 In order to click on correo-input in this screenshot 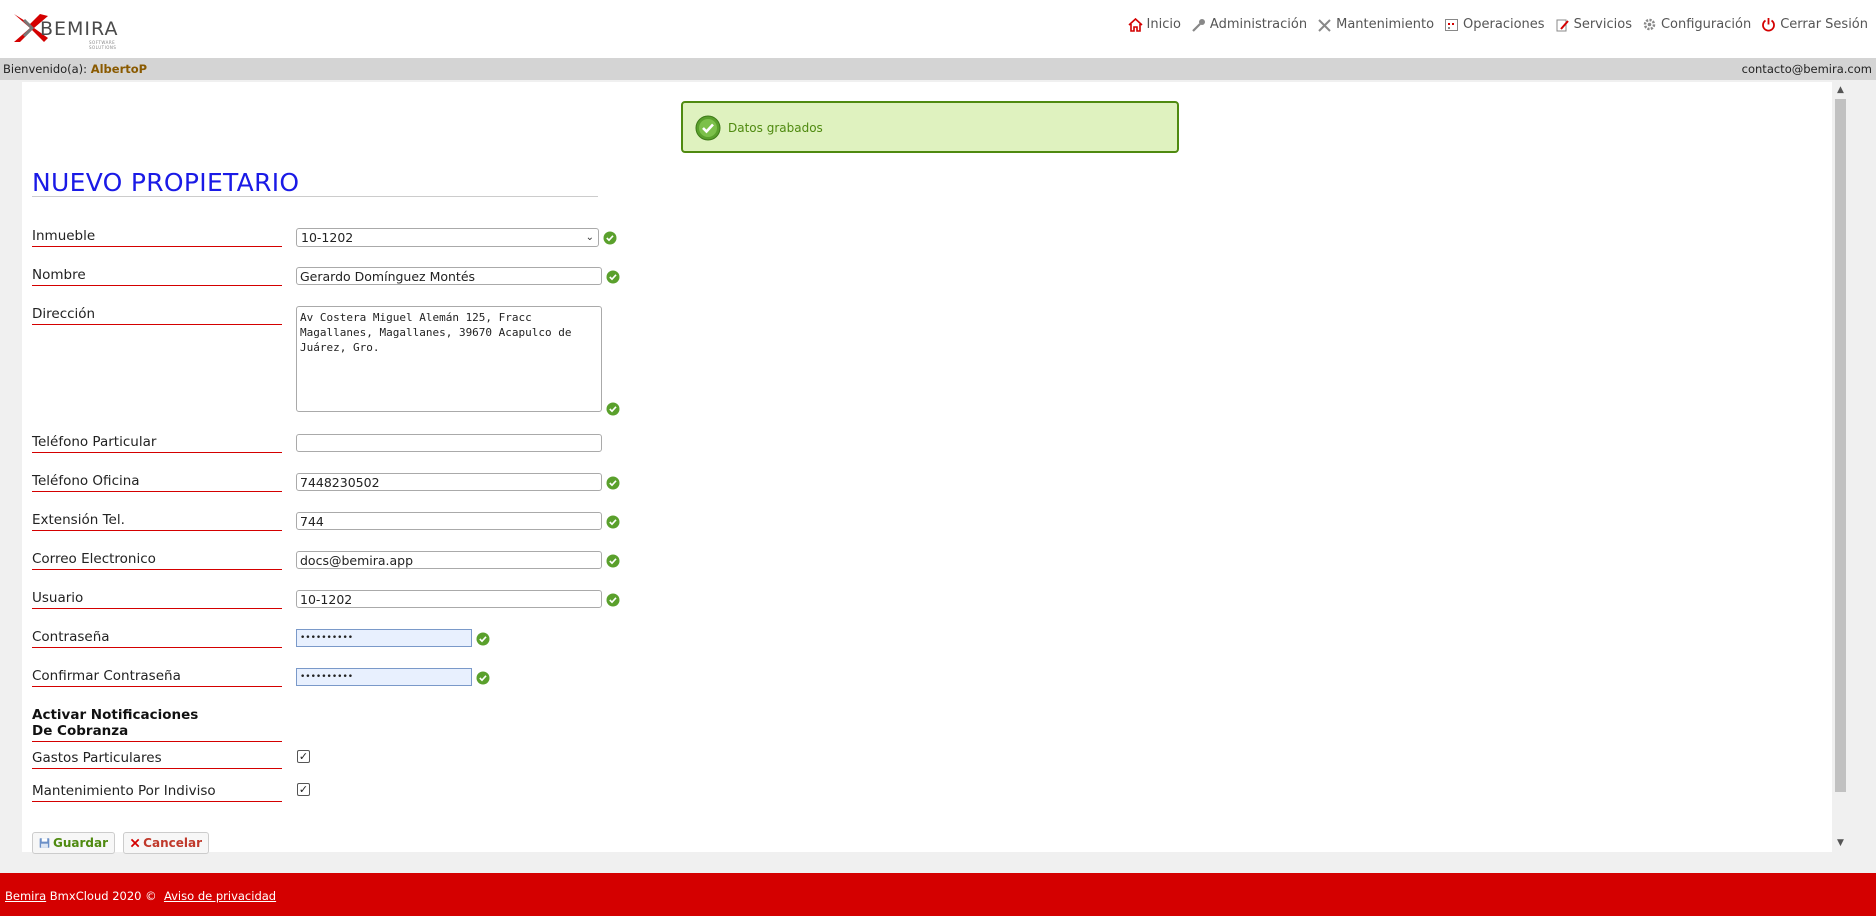, I will do `click(449, 560)`.